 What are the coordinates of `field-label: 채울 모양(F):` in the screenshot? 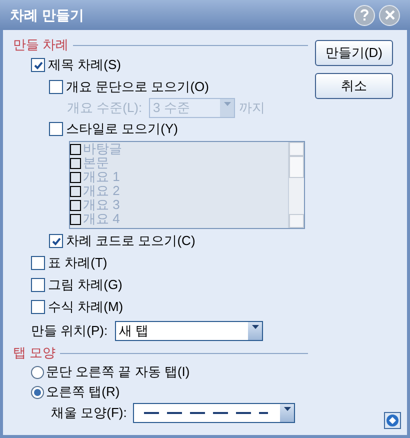 It's located at (89, 413).